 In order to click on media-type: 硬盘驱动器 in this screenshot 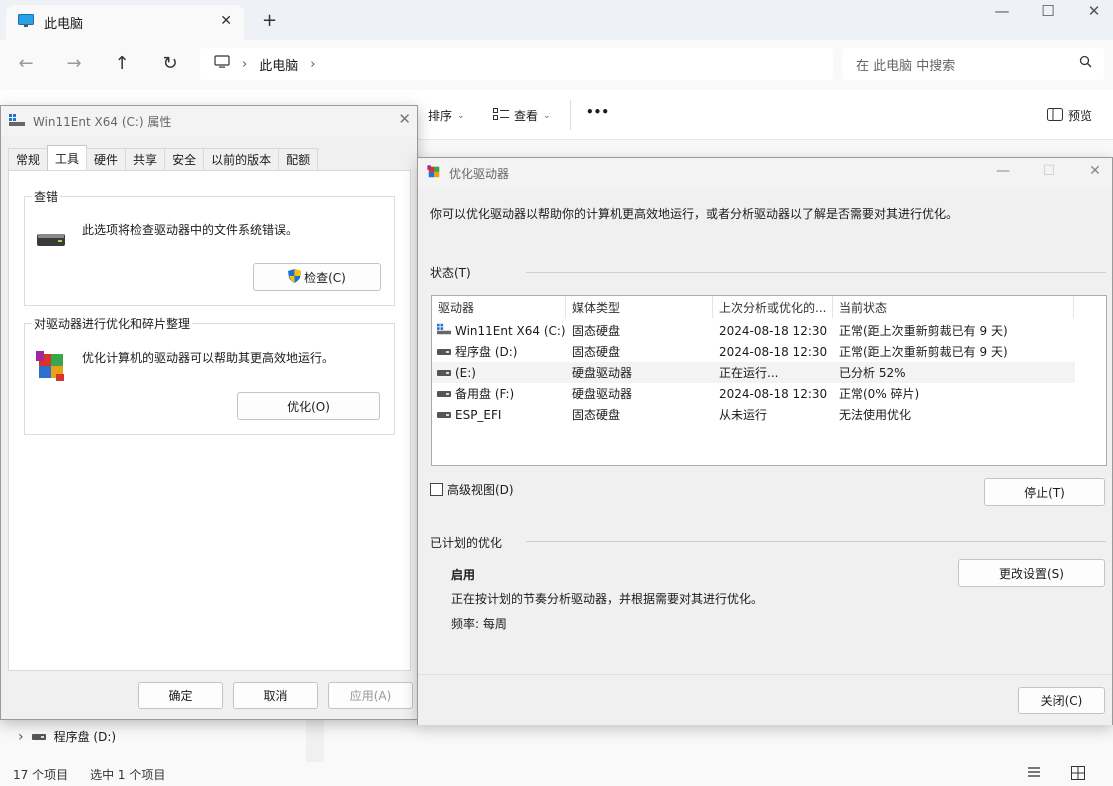, I will do `click(602, 373)`.